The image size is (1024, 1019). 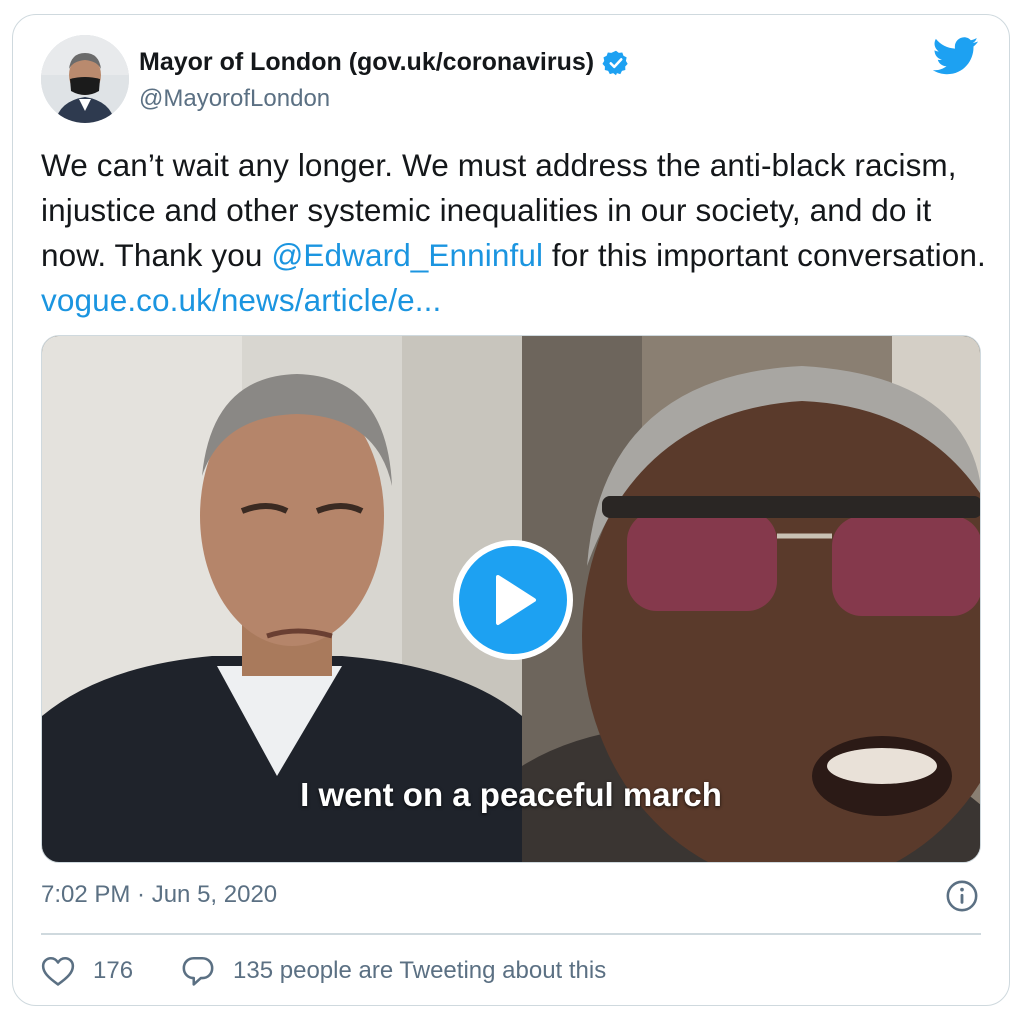 I want to click on like-count: 176, so click(x=113, y=970).